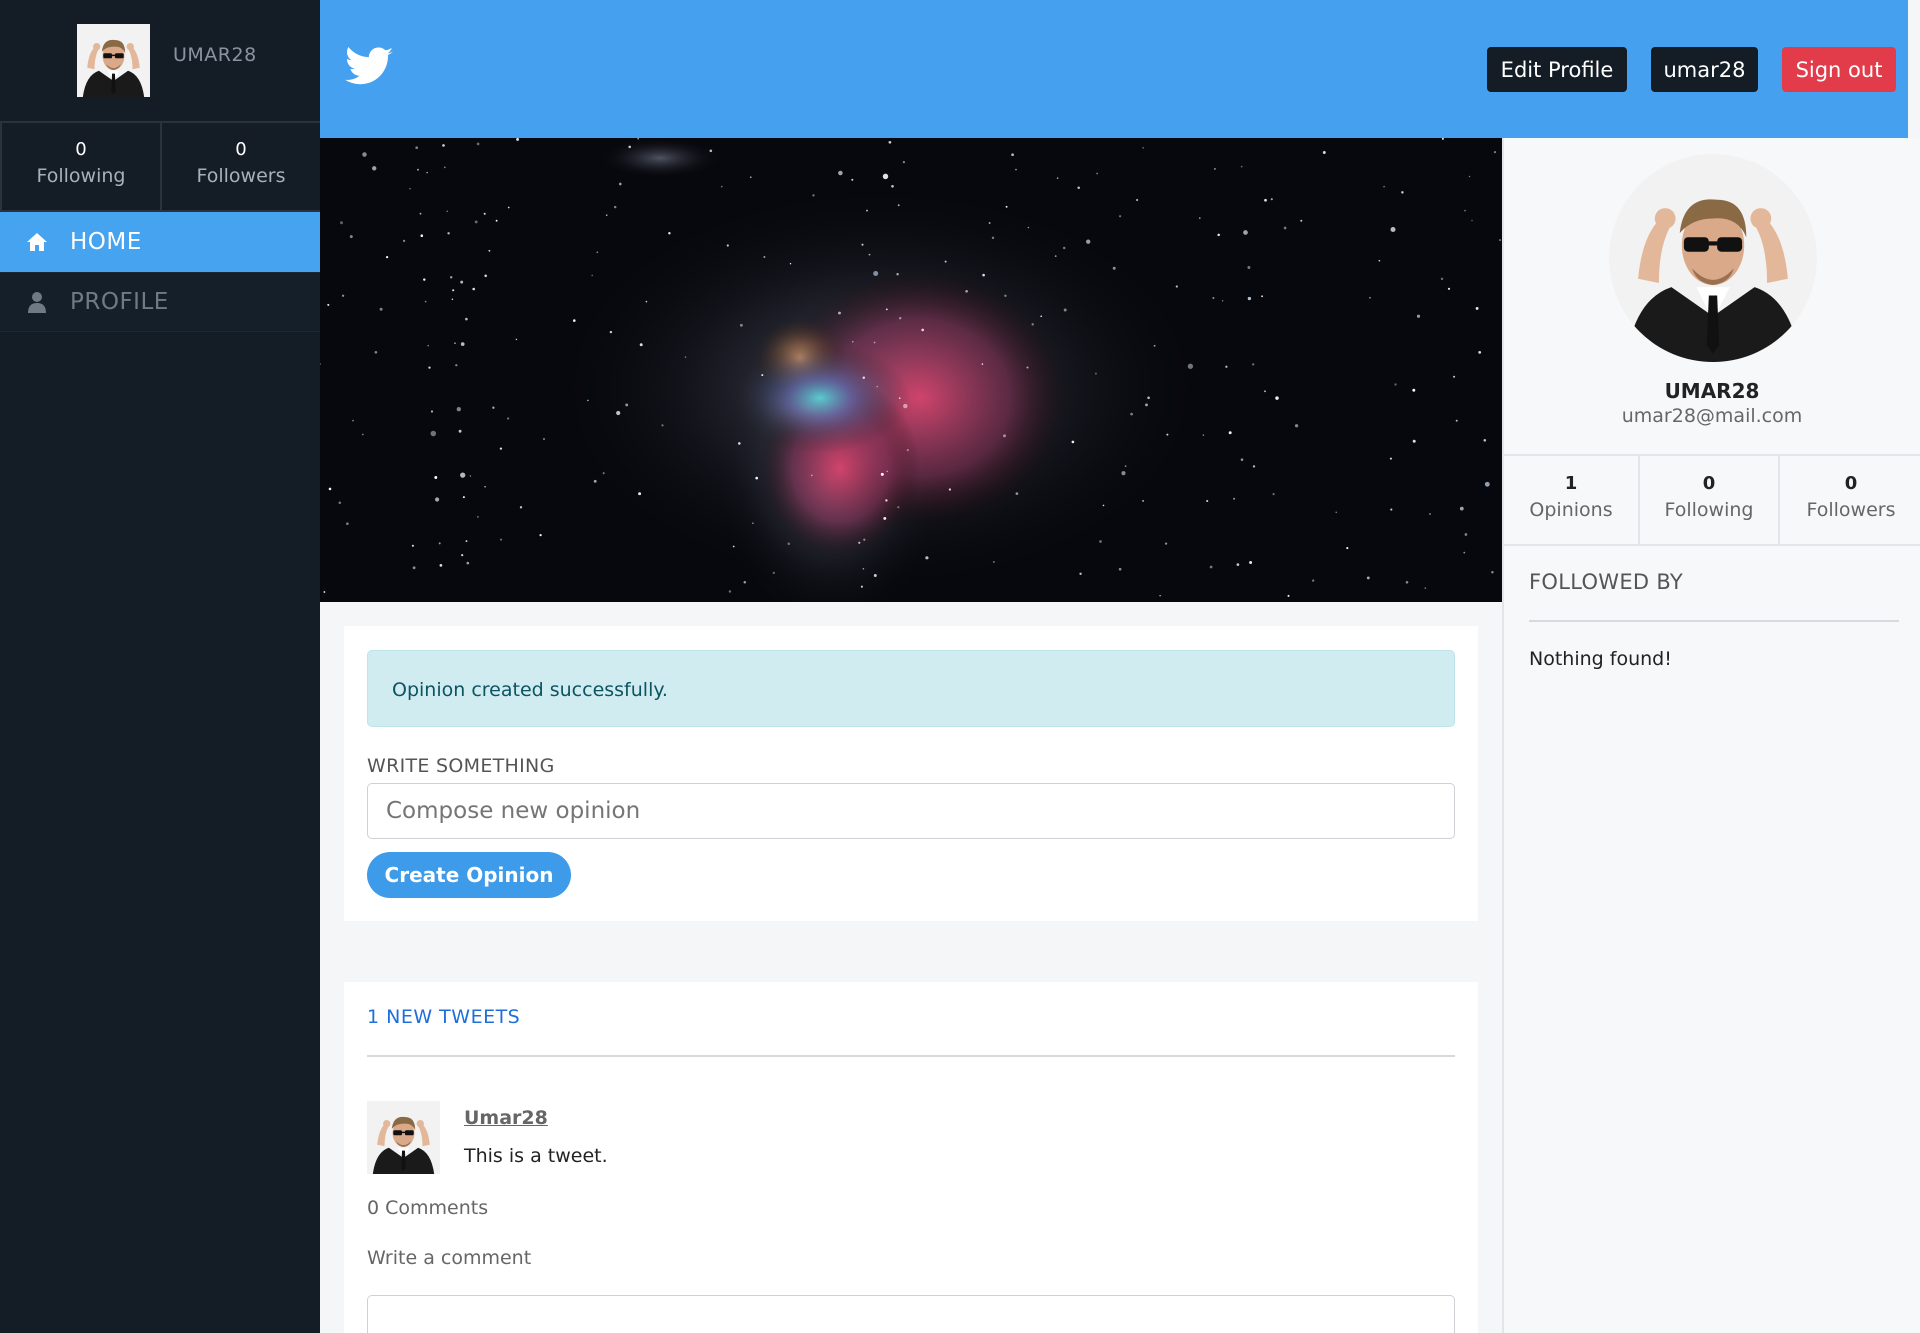 The height and width of the screenshot is (1333, 1920). What do you see at coordinates (911, 811) in the screenshot?
I see `compose-input` at bounding box center [911, 811].